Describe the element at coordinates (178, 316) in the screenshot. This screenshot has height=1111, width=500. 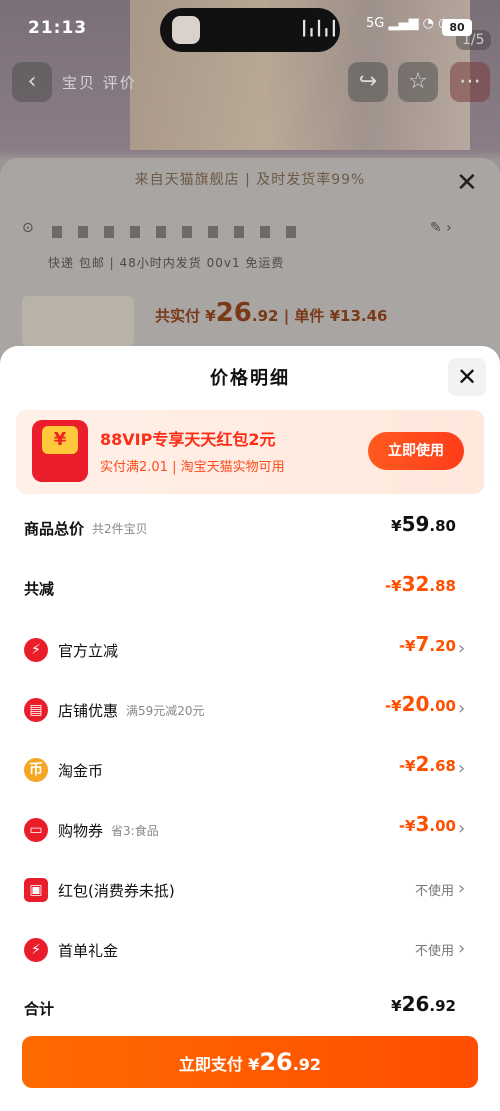
I see `total-label: 共实付` at that location.